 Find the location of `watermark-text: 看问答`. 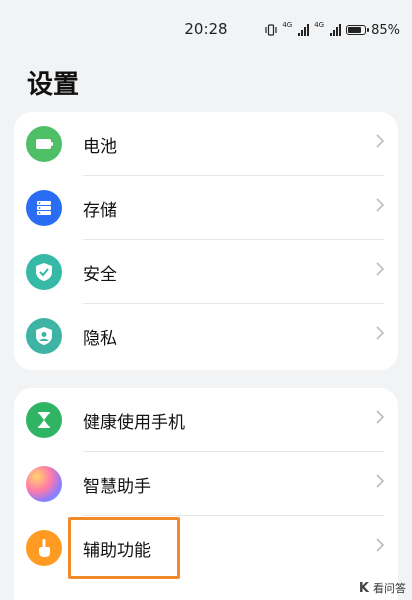

watermark-text: 看问答 is located at coordinates (389, 588).